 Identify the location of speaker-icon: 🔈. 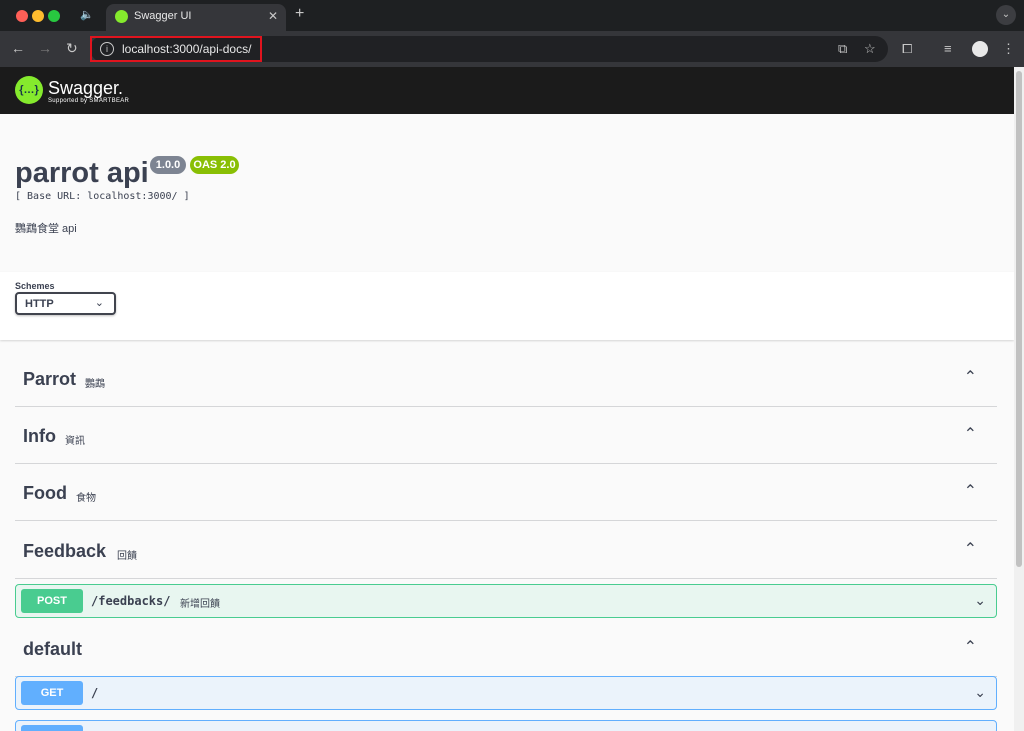
(87, 15).